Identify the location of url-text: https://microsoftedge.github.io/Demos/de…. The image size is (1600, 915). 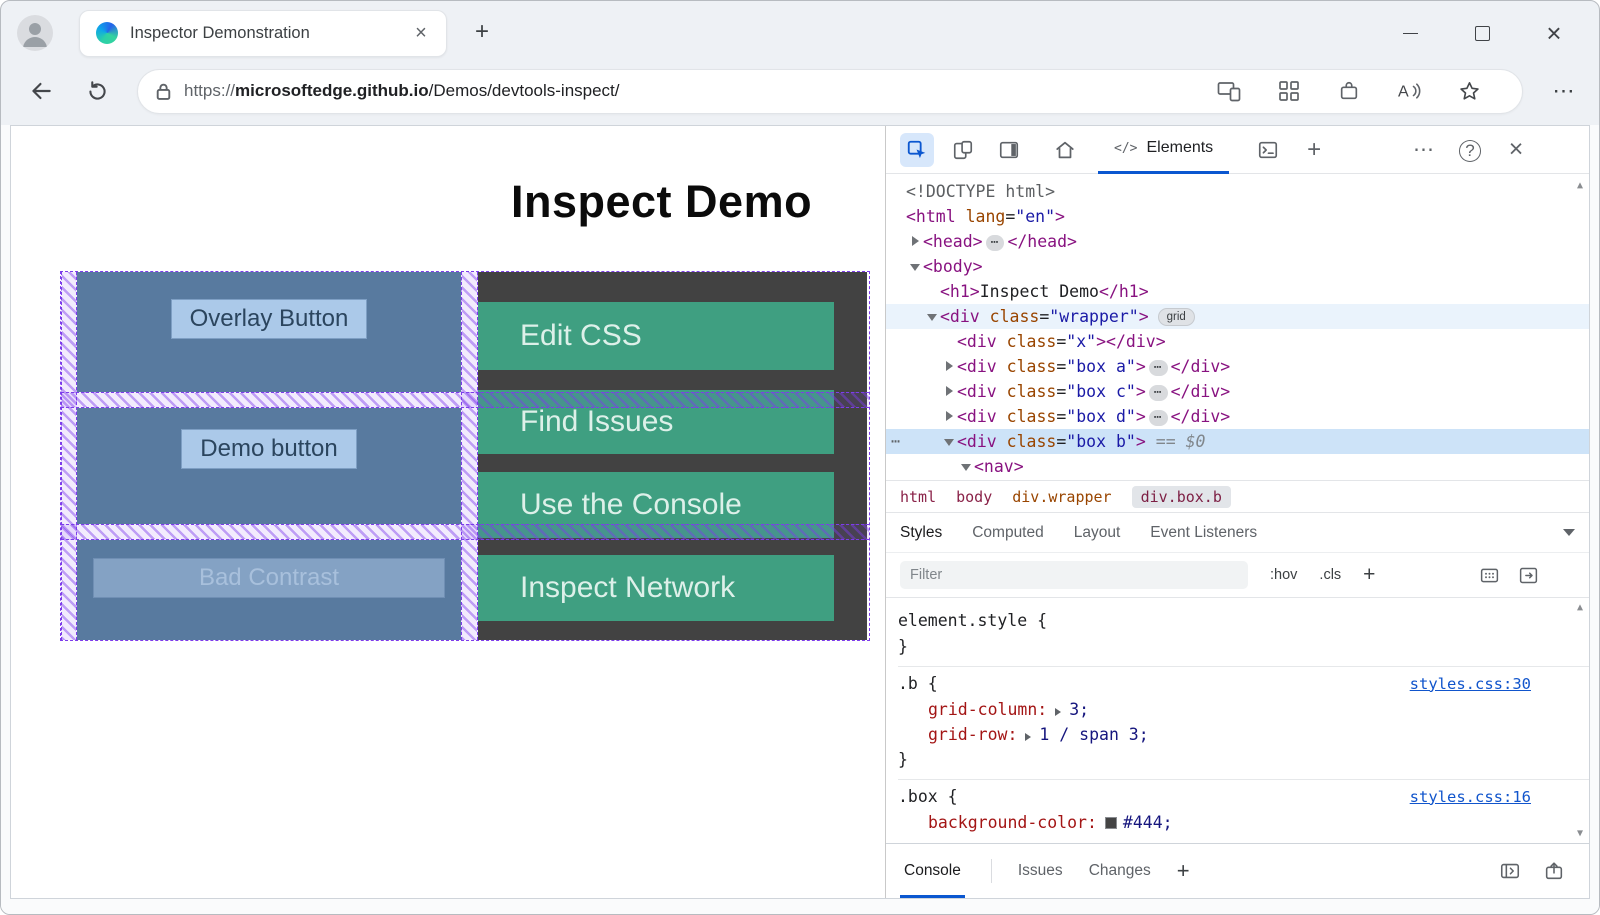
(700, 91).